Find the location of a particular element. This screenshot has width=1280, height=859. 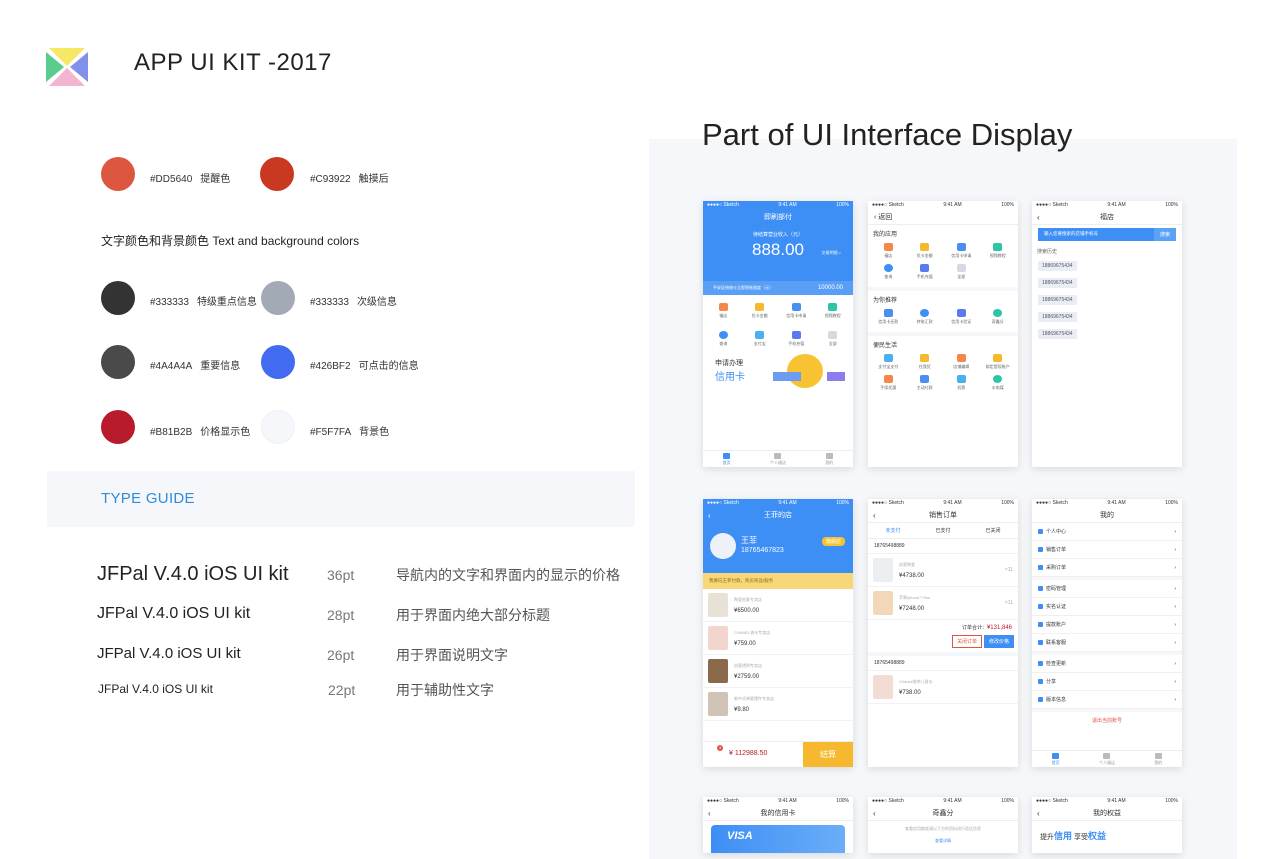

cart-icon: 3 is located at coordinates (716, 754).